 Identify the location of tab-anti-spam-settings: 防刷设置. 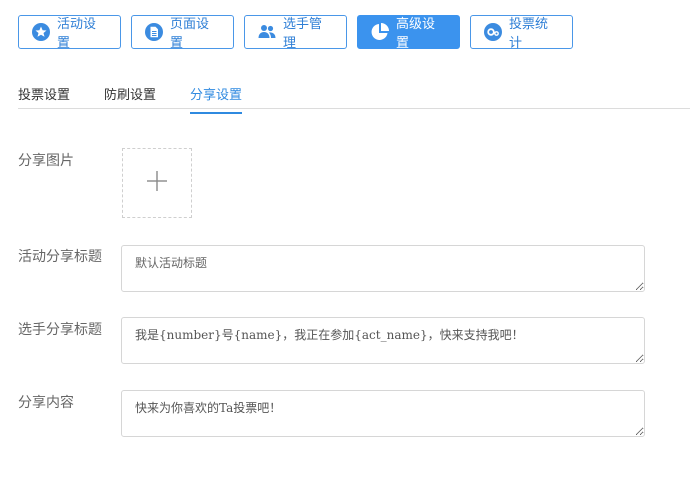
(130, 99).